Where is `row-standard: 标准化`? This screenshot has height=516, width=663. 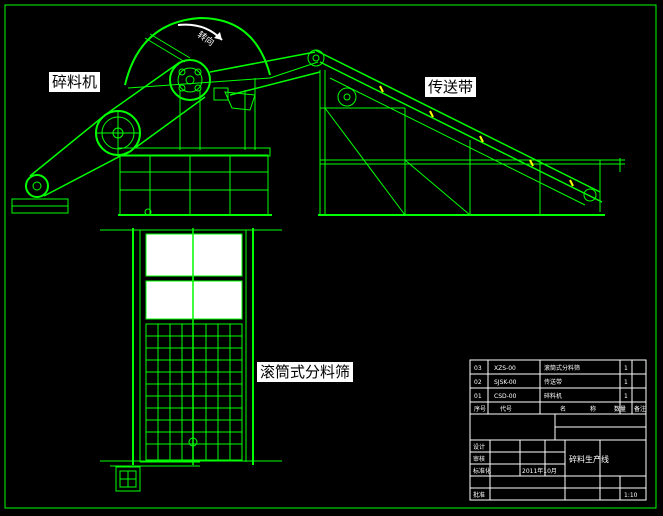 row-standard: 标准化 is located at coordinates (482, 471).